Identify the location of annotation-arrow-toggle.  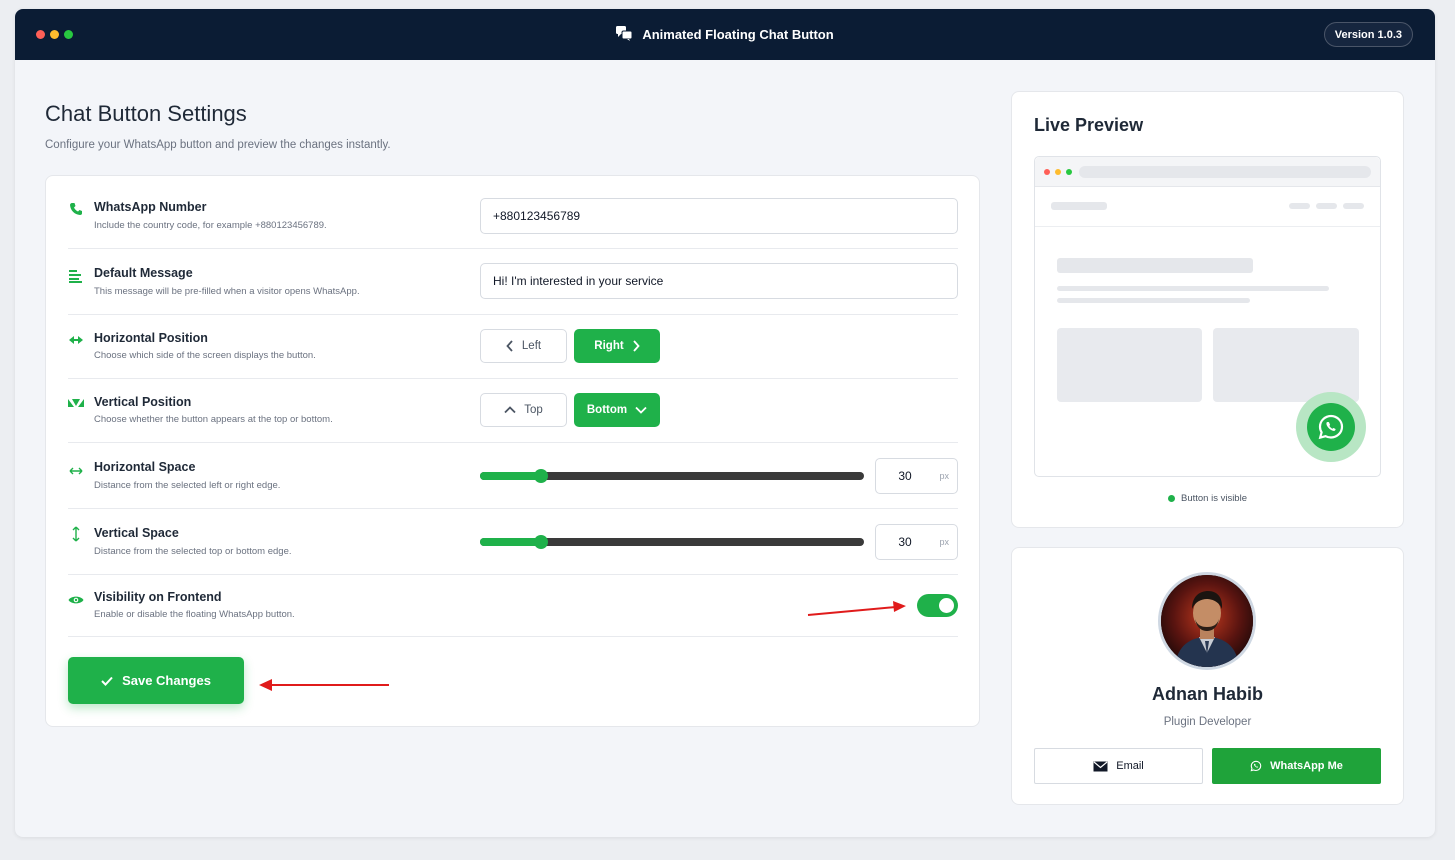
(856, 608).